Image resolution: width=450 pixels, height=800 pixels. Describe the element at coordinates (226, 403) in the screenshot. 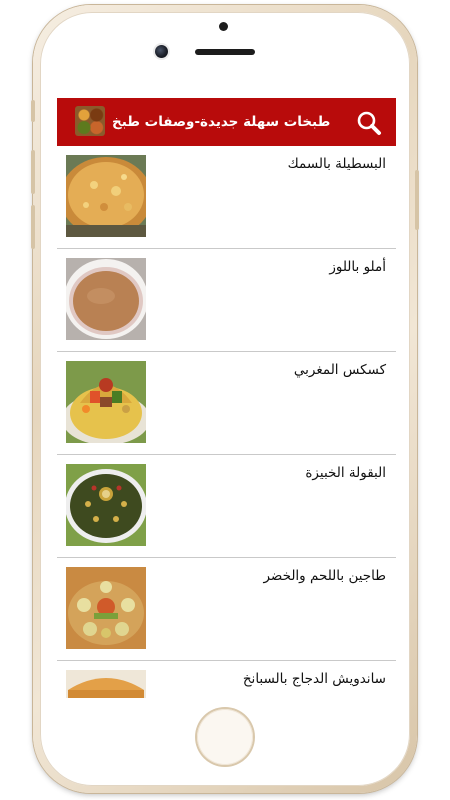

I see `list-item: كسكس المغربي` at that location.